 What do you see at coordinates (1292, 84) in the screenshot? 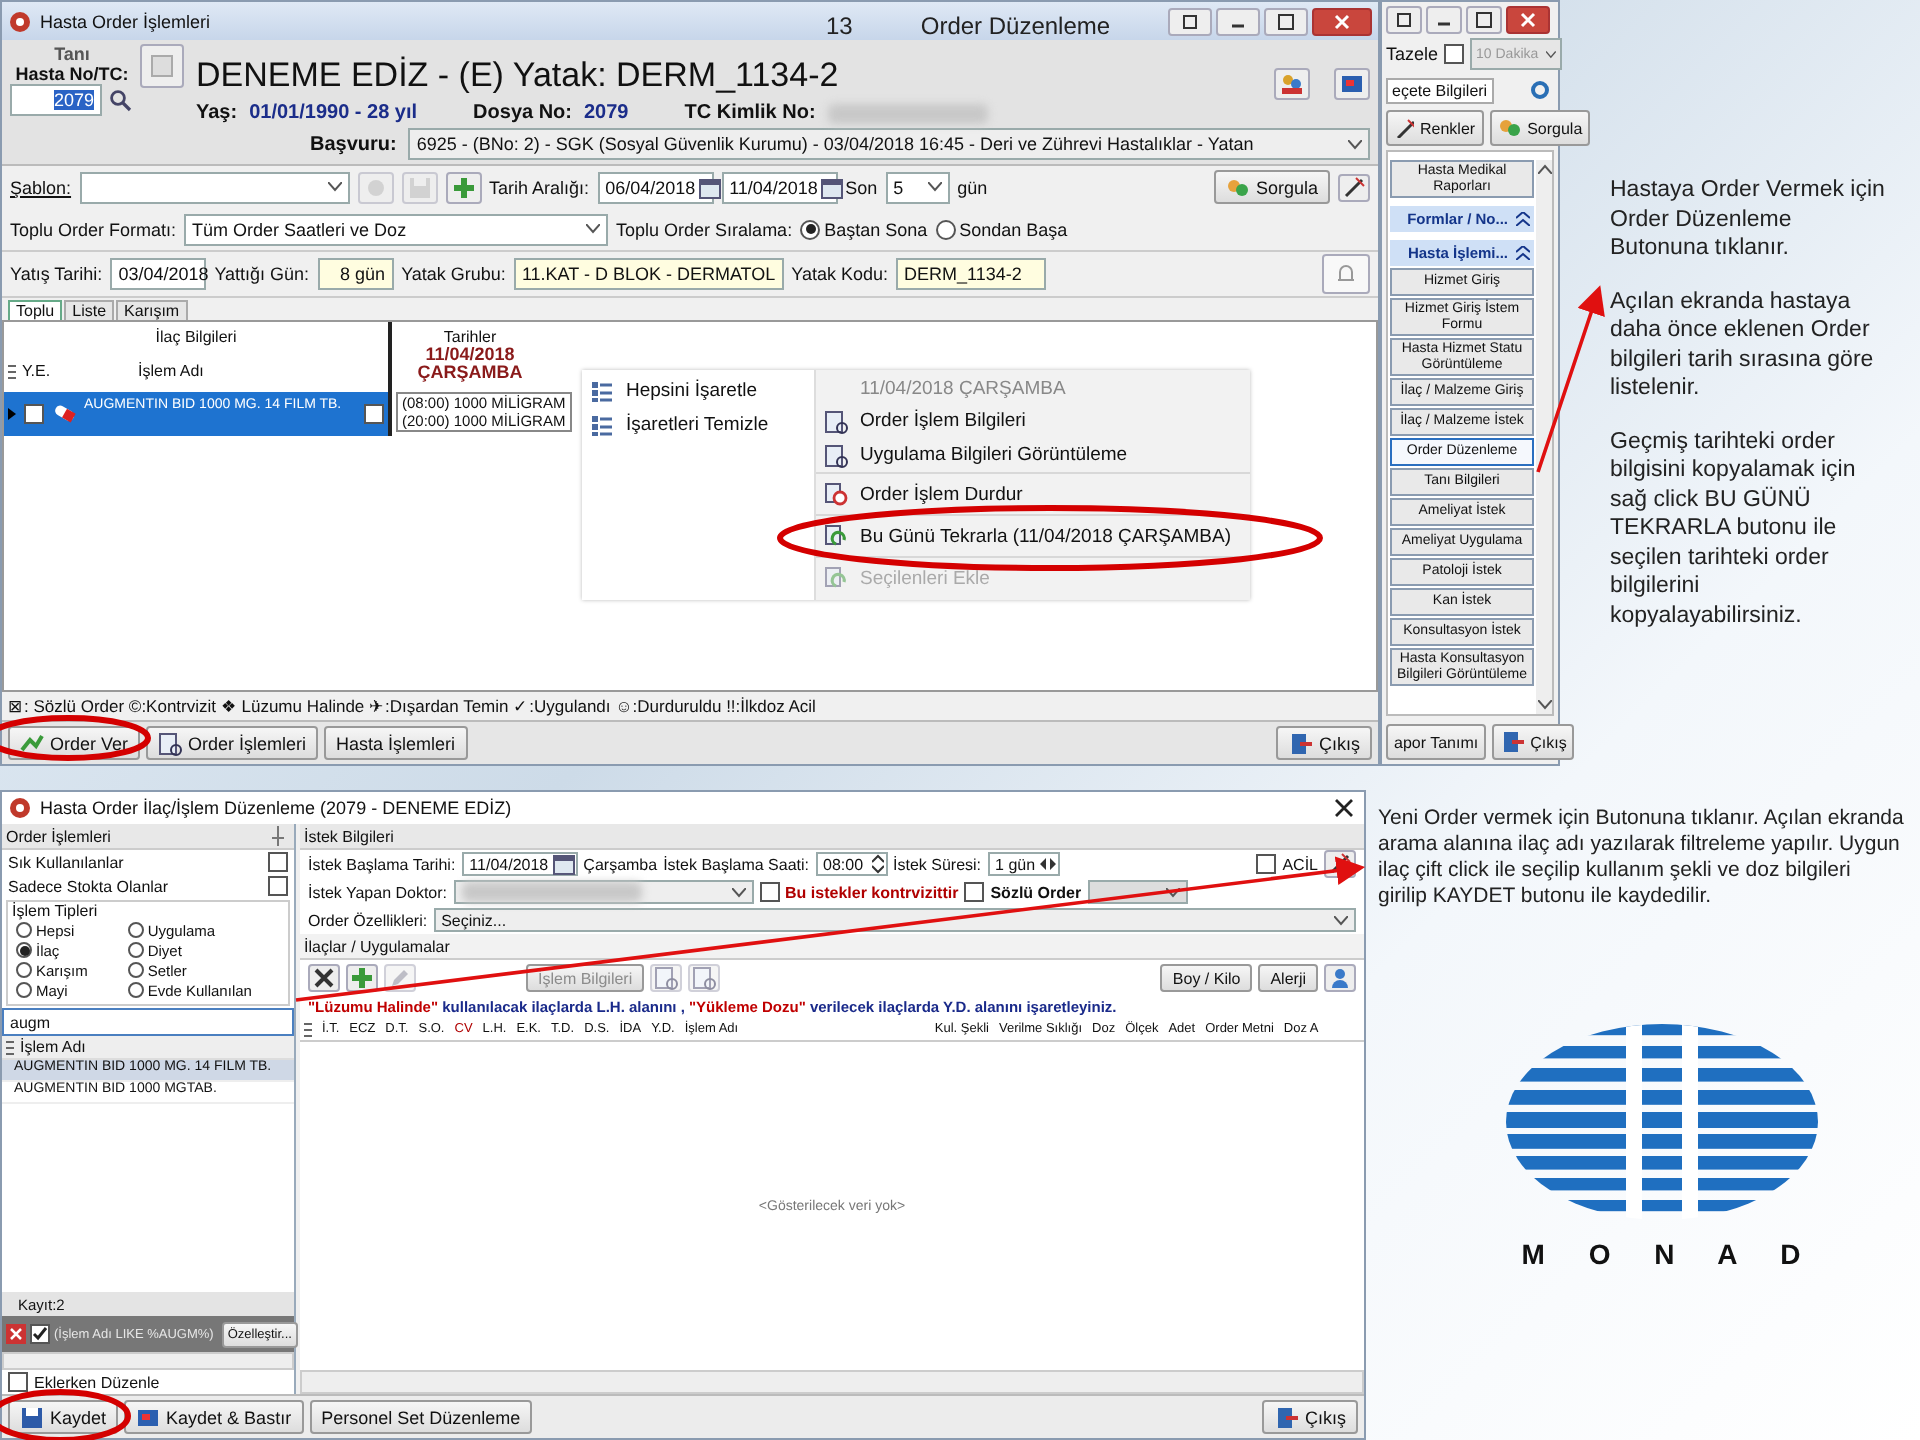
I see `people-icon` at bounding box center [1292, 84].